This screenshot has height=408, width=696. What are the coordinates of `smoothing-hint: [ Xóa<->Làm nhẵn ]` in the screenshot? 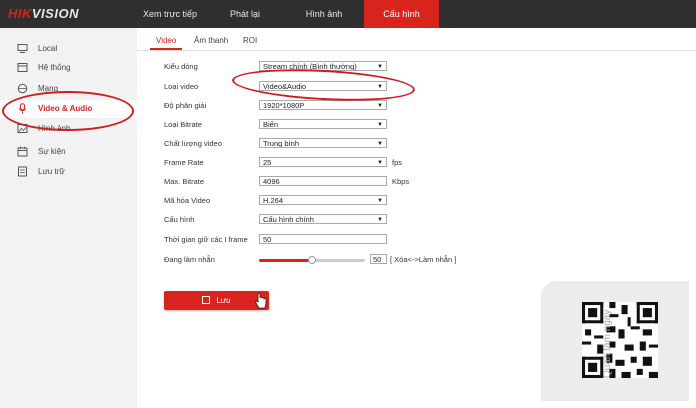 It's located at (423, 259).